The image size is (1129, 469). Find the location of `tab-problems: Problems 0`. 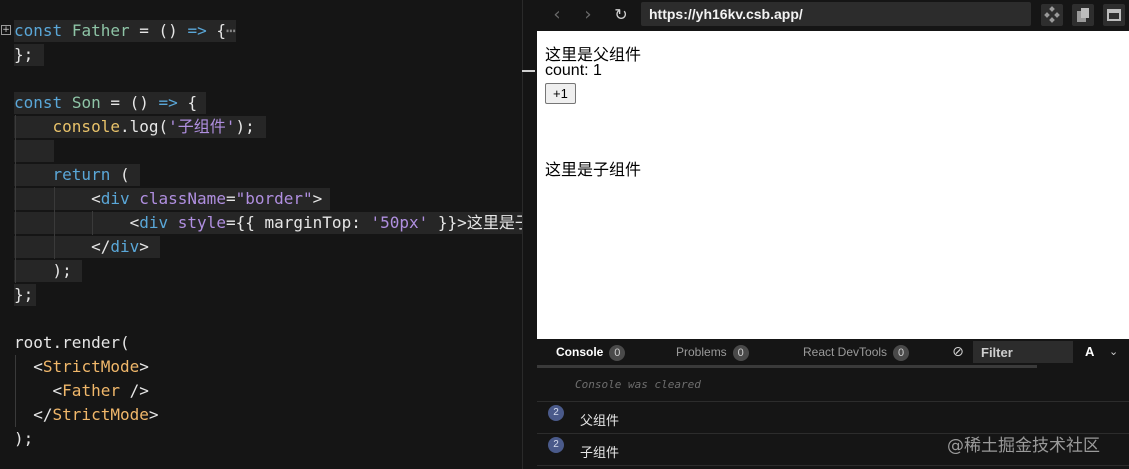

tab-problems: Problems 0 is located at coordinates (712, 352).